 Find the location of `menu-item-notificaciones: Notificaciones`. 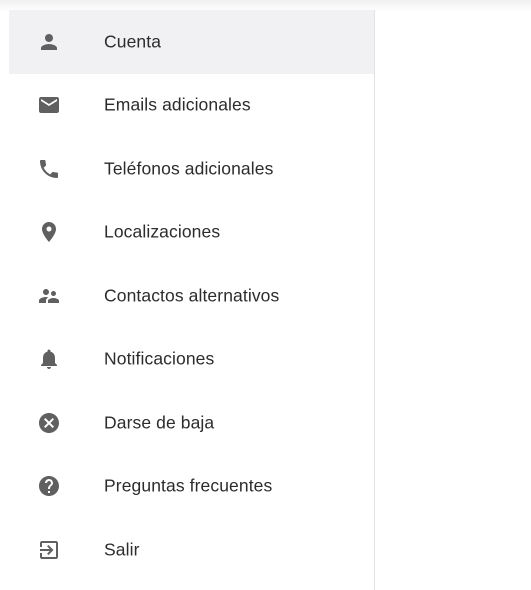

menu-item-notificaciones: Notificaciones is located at coordinates (191, 360).